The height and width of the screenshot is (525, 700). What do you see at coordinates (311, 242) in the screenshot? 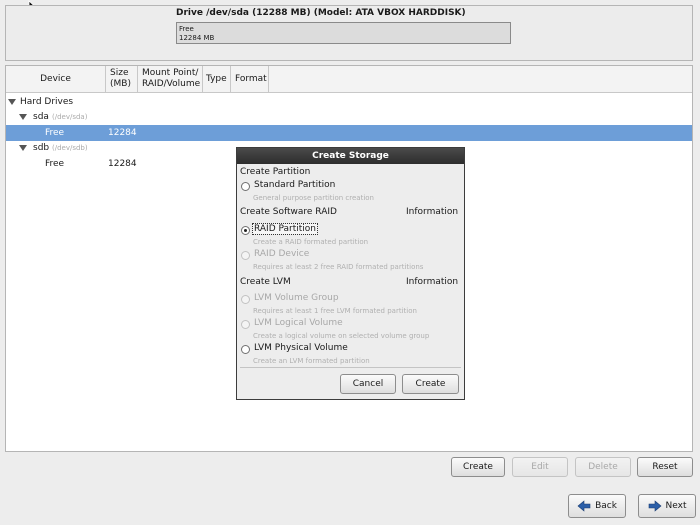
I see `desc-raid-partition: Create a RAID formated partition` at bounding box center [311, 242].